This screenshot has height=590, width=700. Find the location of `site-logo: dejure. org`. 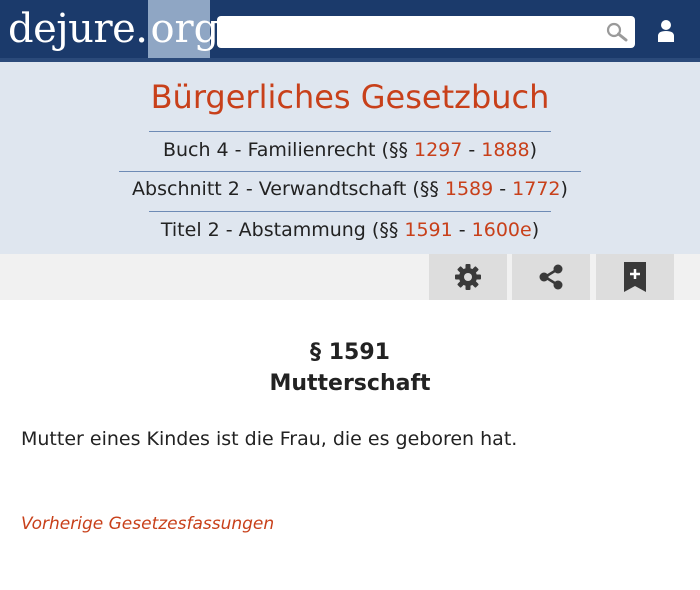

site-logo: dejure. org is located at coordinates (109, 29).